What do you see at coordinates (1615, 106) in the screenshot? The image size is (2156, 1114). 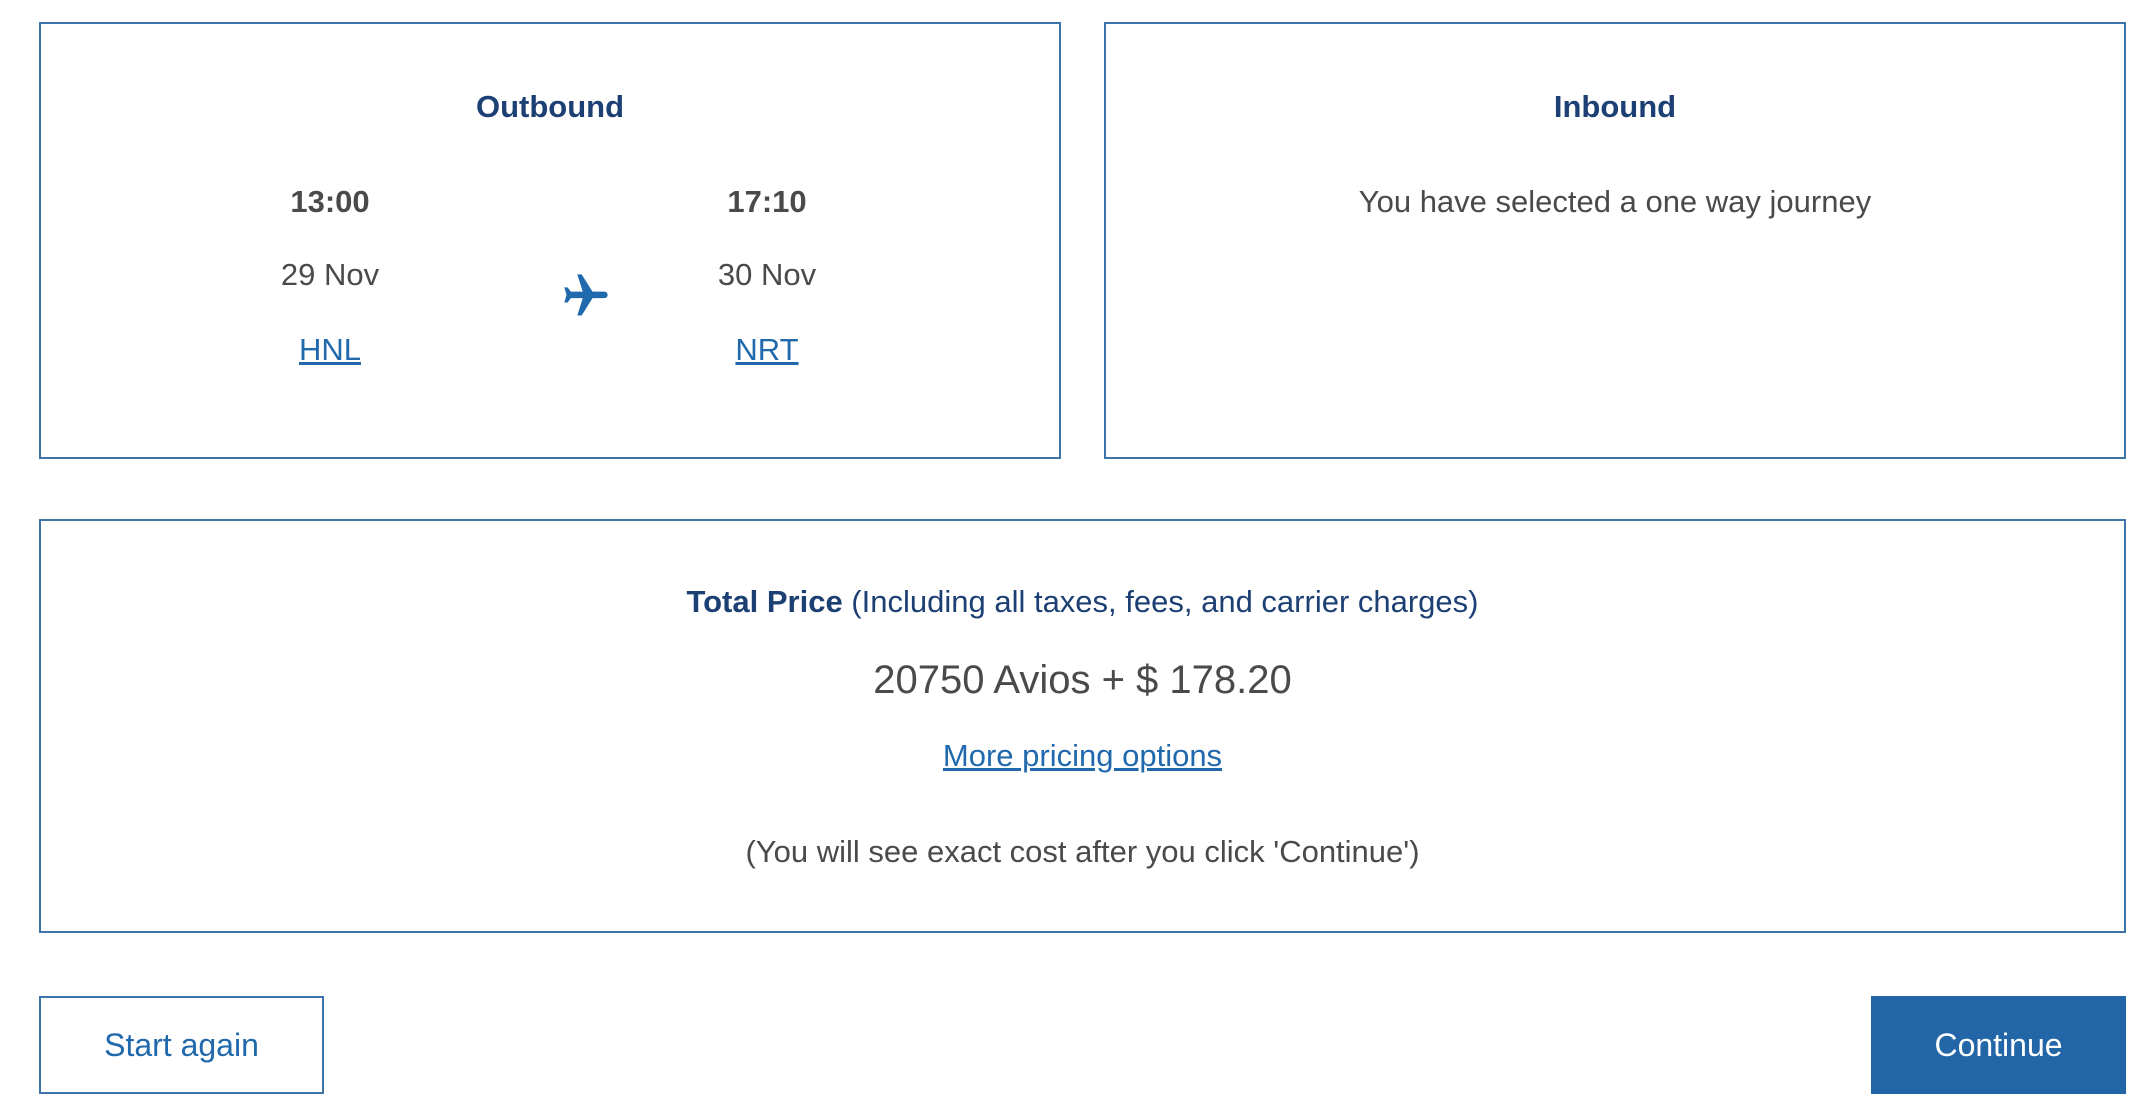 I see `inbound-title: Inbound` at bounding box center [1615, 106].